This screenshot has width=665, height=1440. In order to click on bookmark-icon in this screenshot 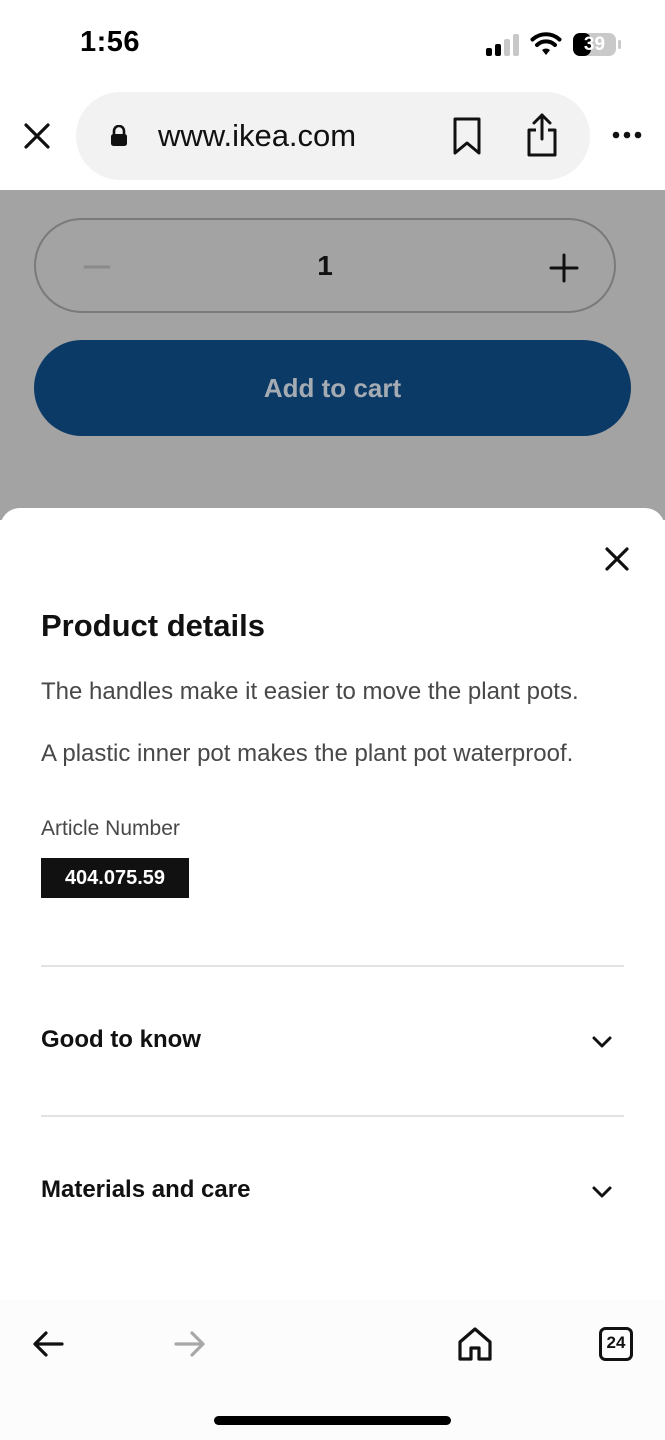, I will do `click(467, 136)`.